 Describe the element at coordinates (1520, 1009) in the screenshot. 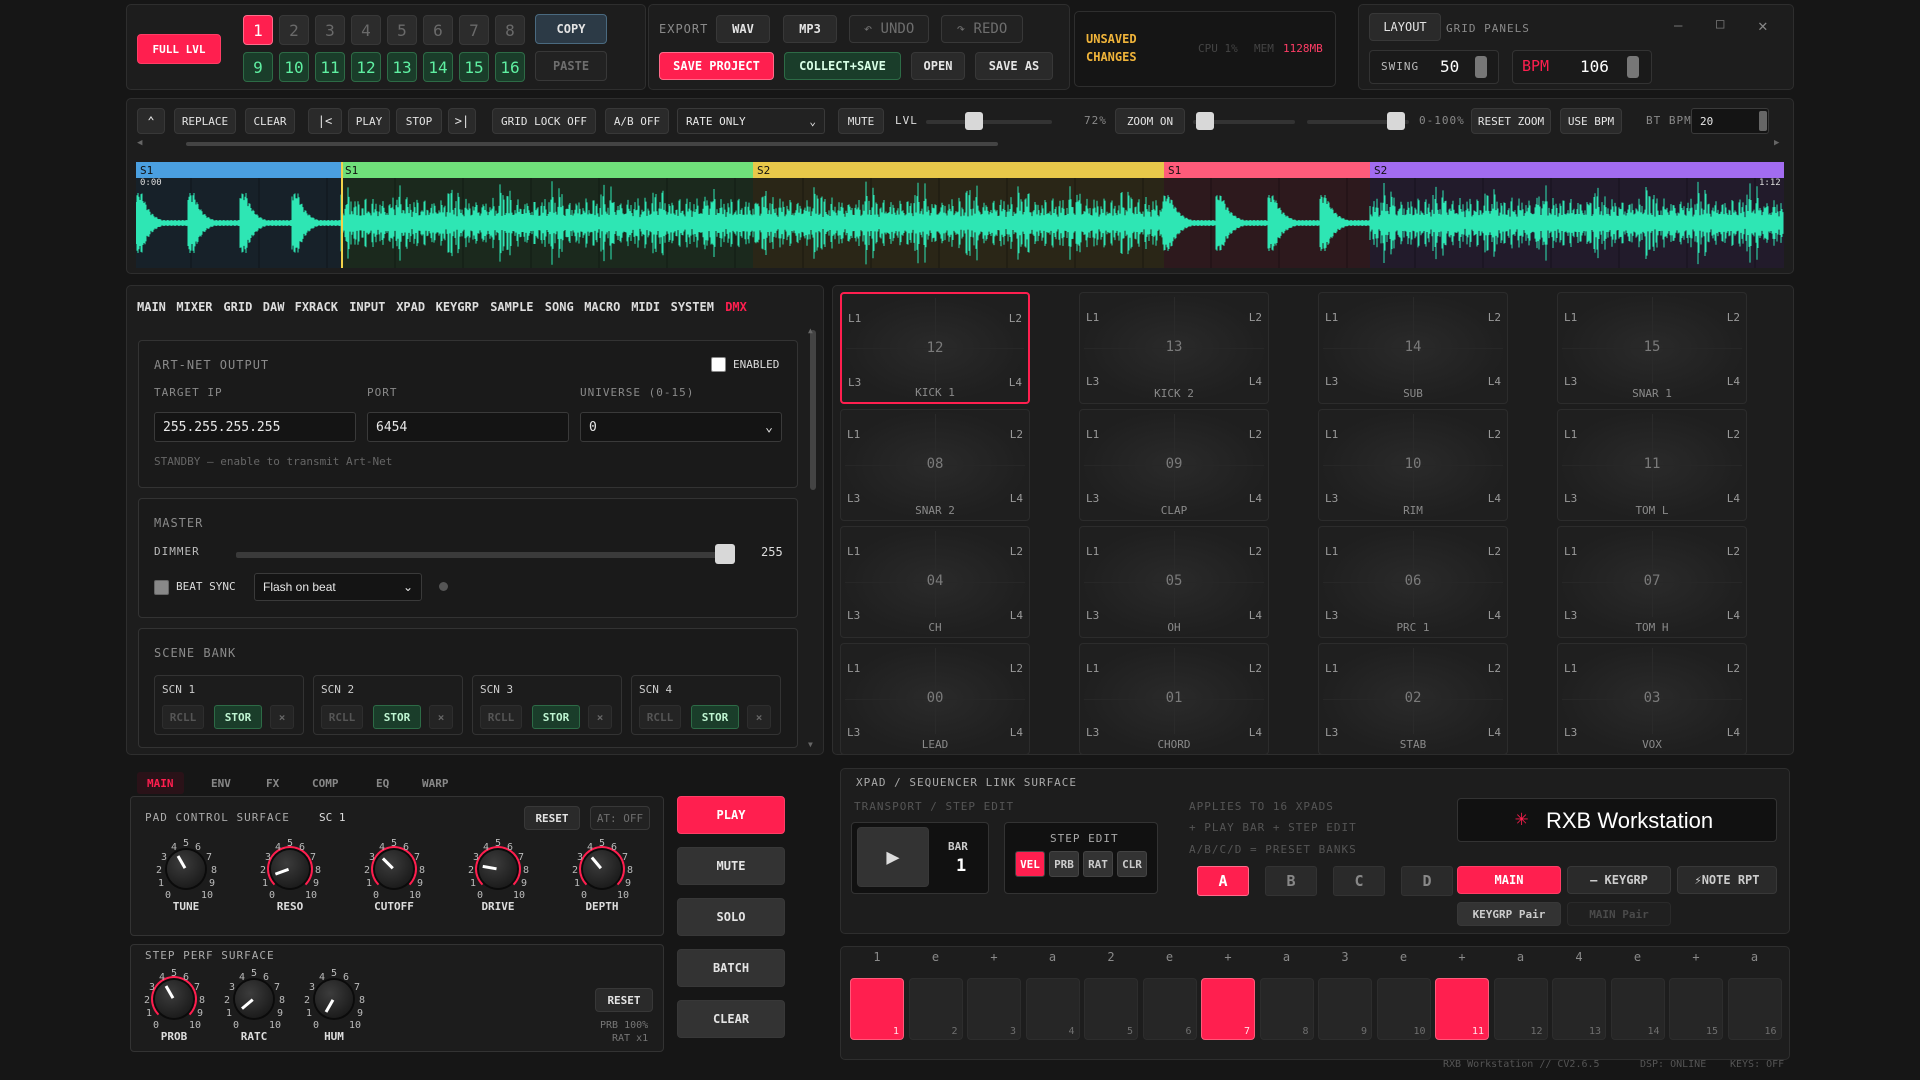

I see `step-button: 12` at that location.